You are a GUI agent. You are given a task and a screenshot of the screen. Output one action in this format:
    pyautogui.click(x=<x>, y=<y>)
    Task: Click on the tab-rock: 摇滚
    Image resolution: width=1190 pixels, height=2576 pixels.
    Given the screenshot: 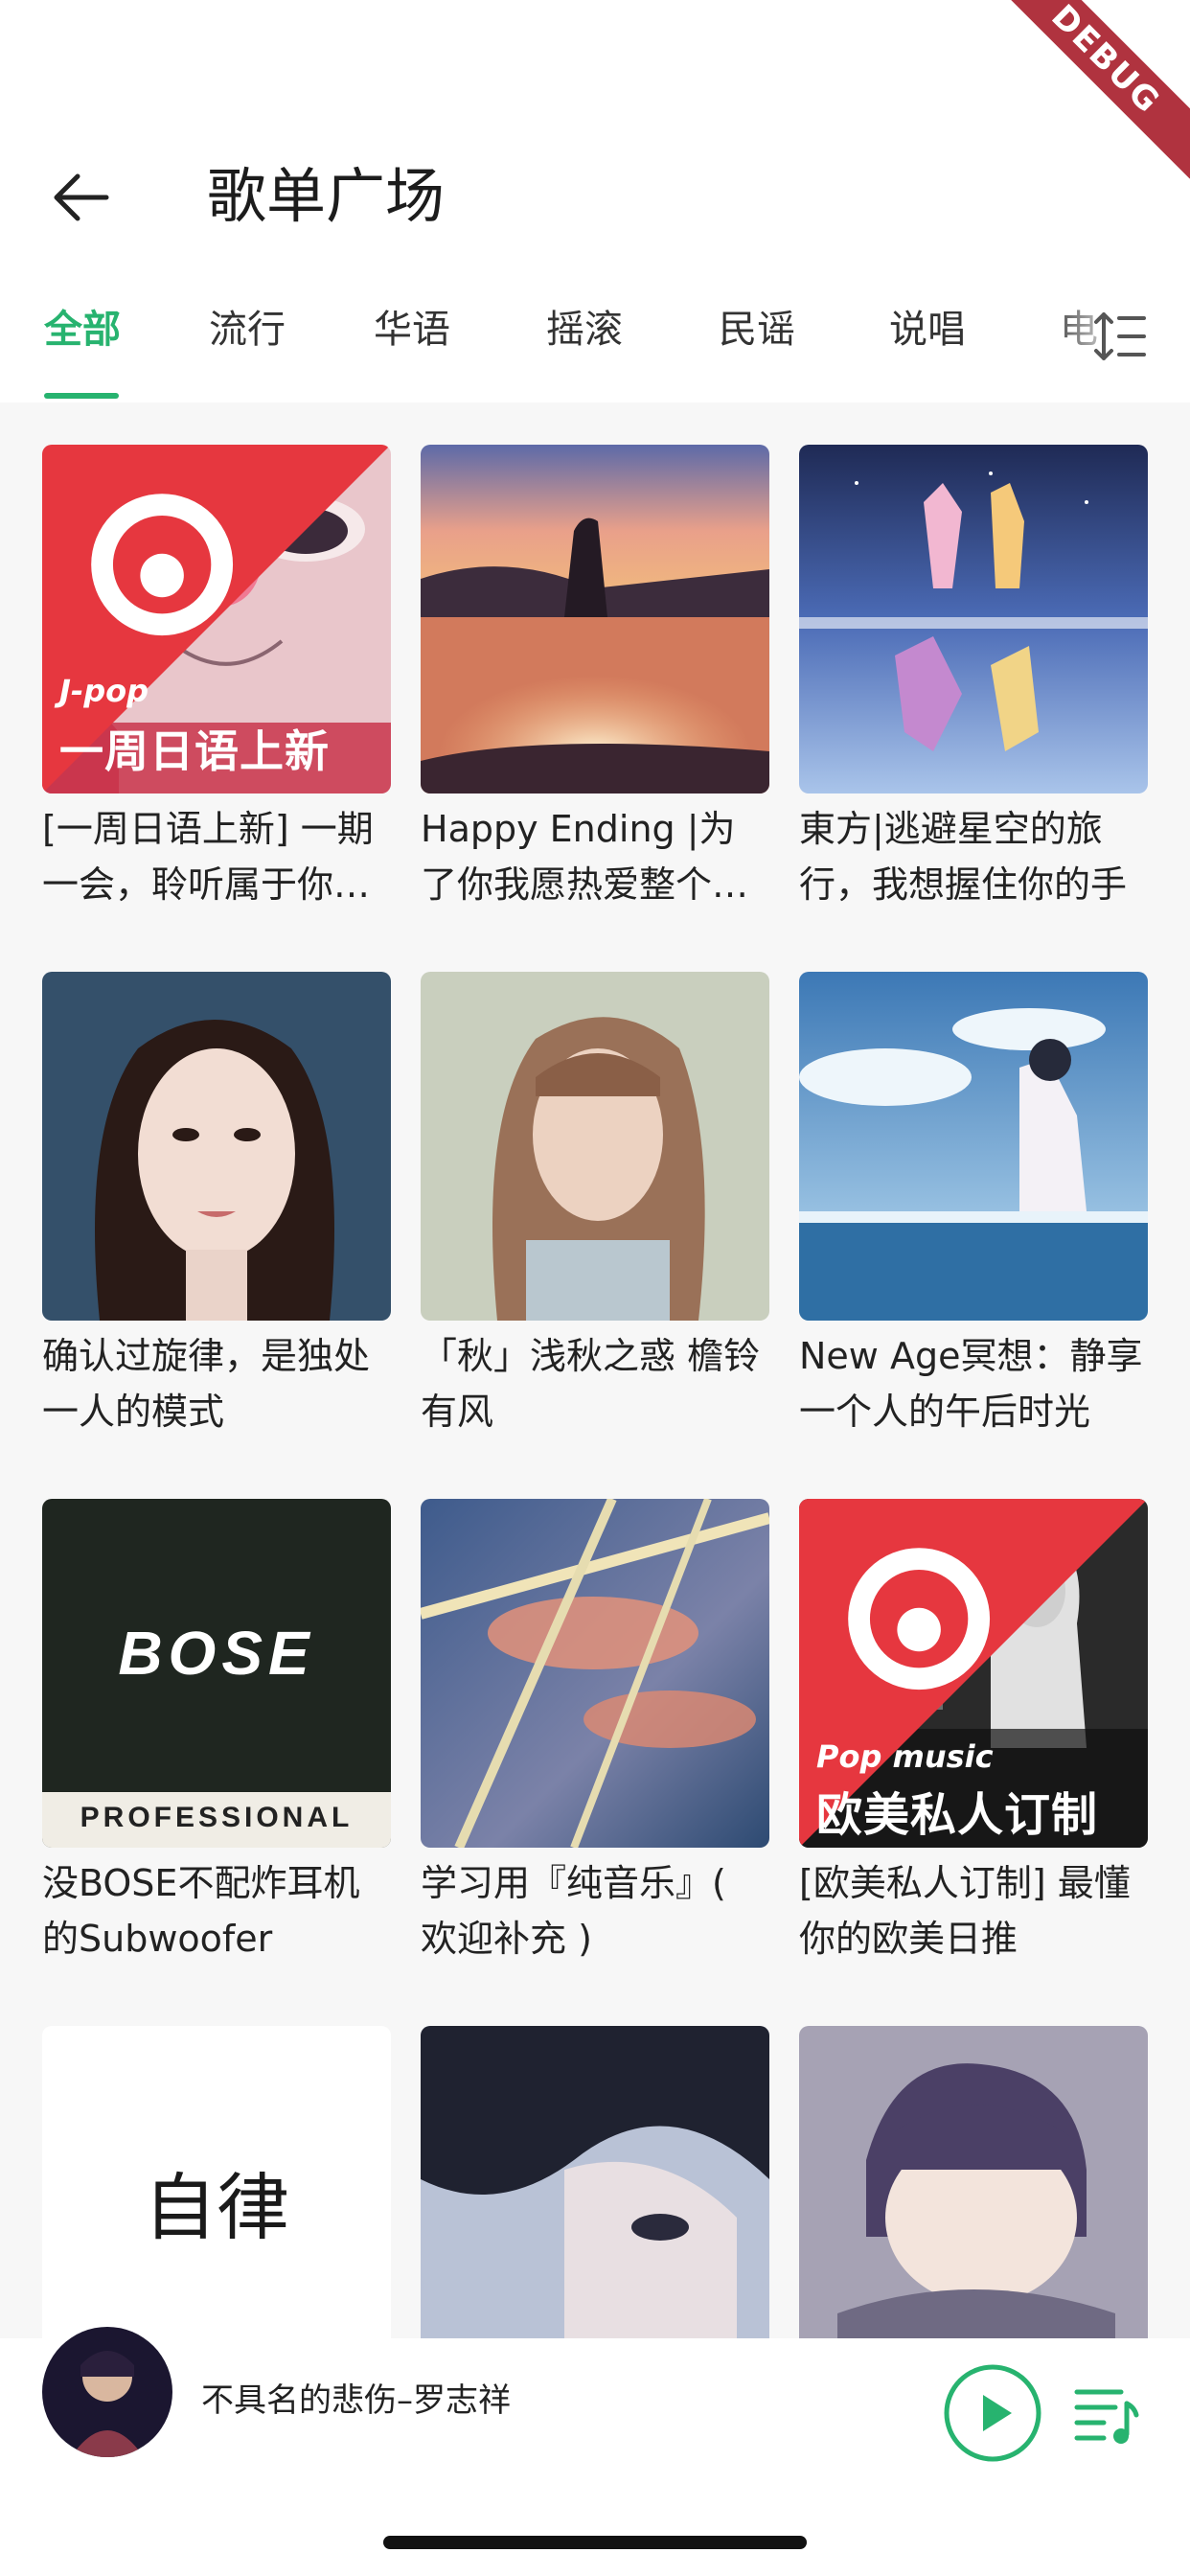 What is the action you would take?
    pyautogui.click(x=585, y=329)
    